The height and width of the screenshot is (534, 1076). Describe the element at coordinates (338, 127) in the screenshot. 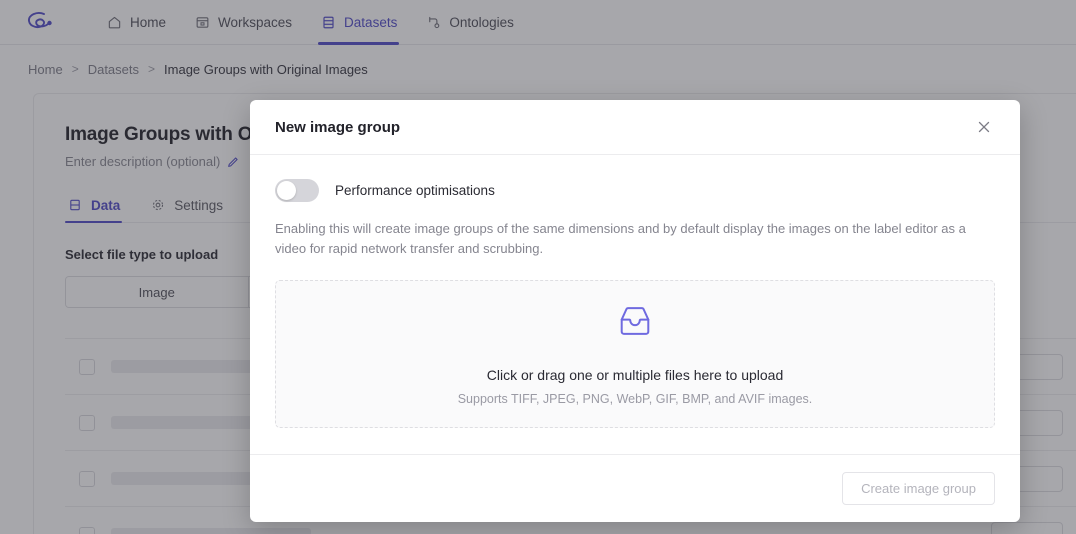

I see `modal-title: New image group` at that location.